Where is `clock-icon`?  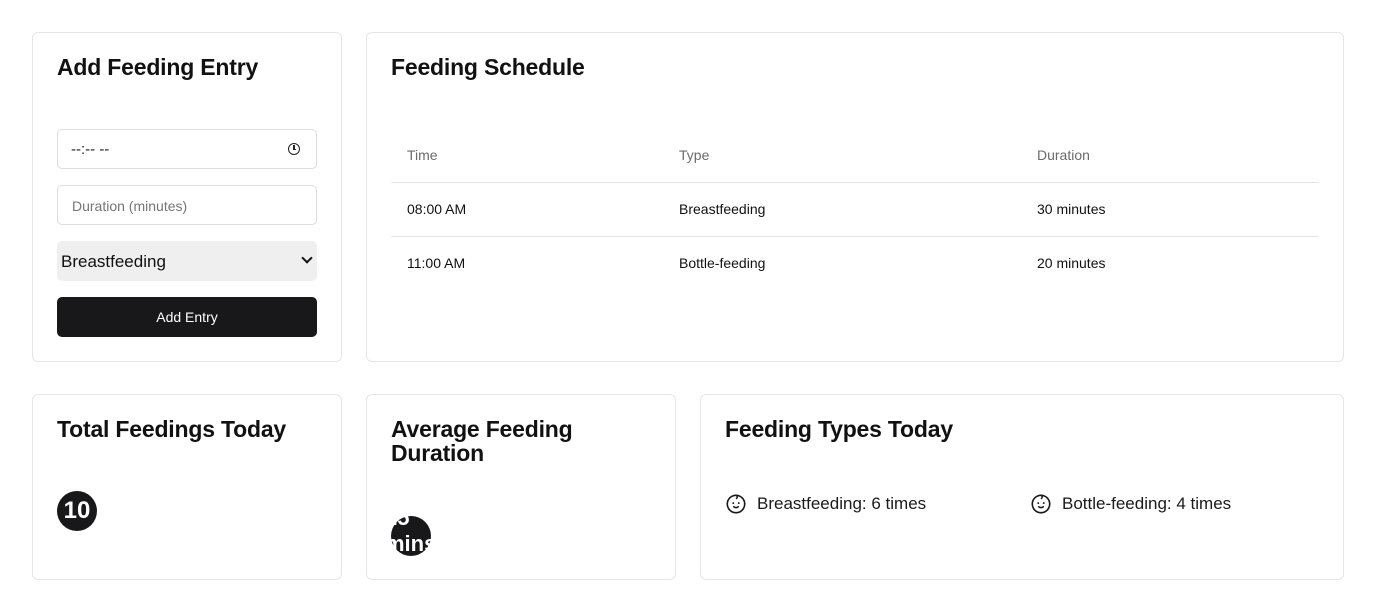 clock-icon is located at coordinates (294, 149).